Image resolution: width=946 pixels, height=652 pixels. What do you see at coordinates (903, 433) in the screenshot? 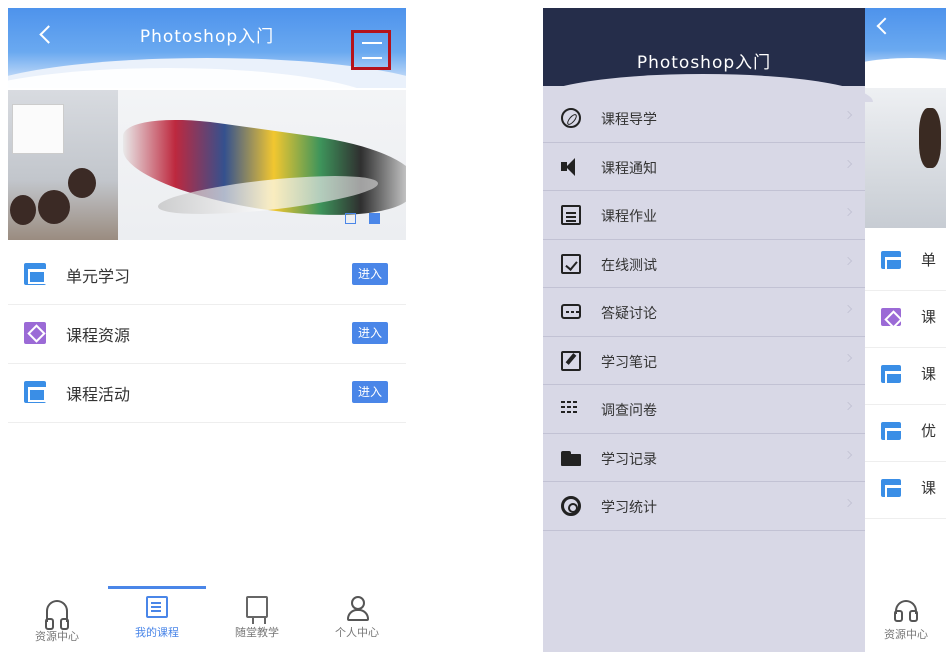
I see `list-item: 优` at bounding box center [903, 433].